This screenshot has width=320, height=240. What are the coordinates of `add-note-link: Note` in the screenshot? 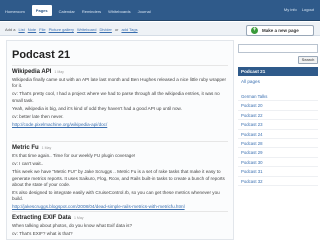 It's located at (32, 29).